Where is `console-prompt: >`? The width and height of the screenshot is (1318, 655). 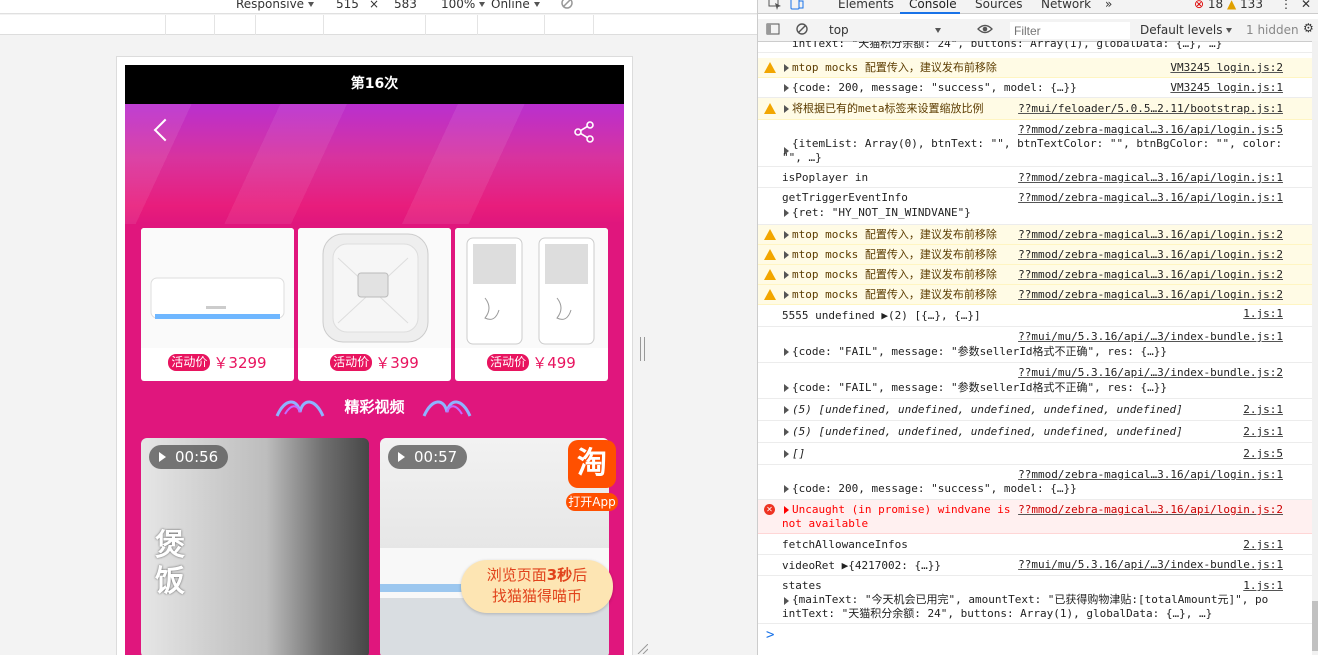
console-prompt: > is located at coordinates (770, 635).